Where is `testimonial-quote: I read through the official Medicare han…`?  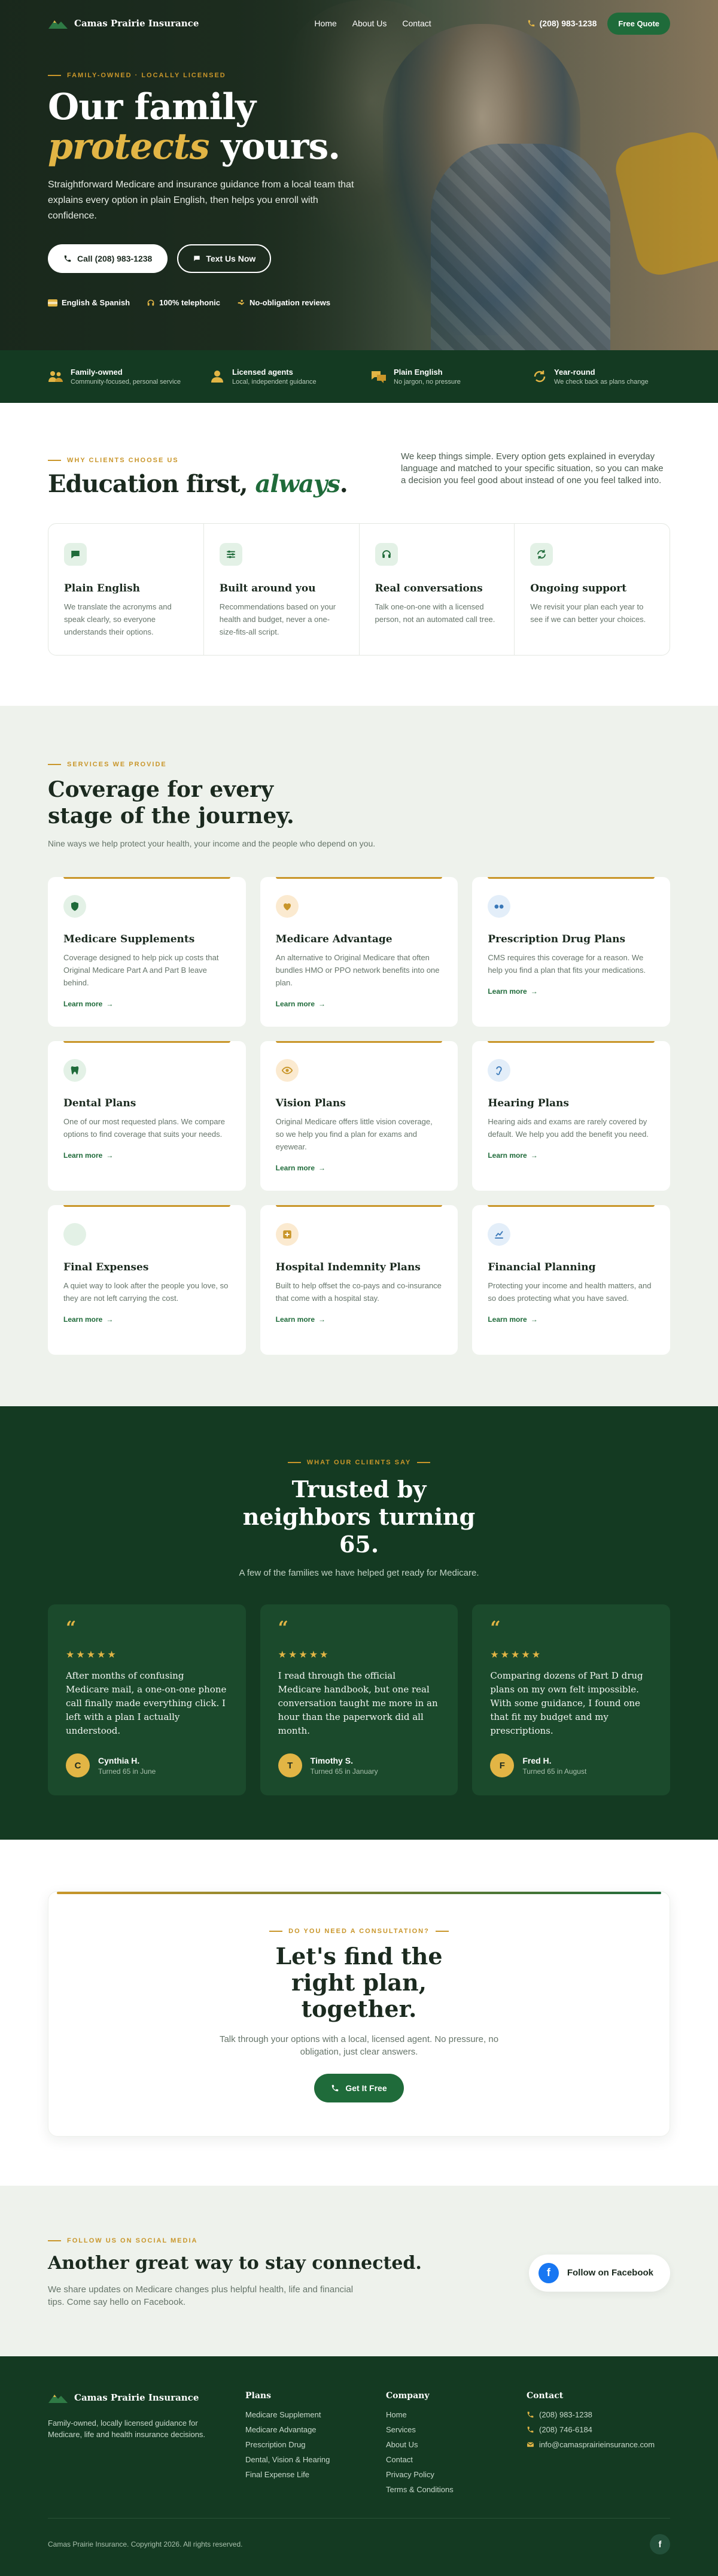
testimonial-quote: I read through the official Medicare han… is located at coordinates (358, 1703).